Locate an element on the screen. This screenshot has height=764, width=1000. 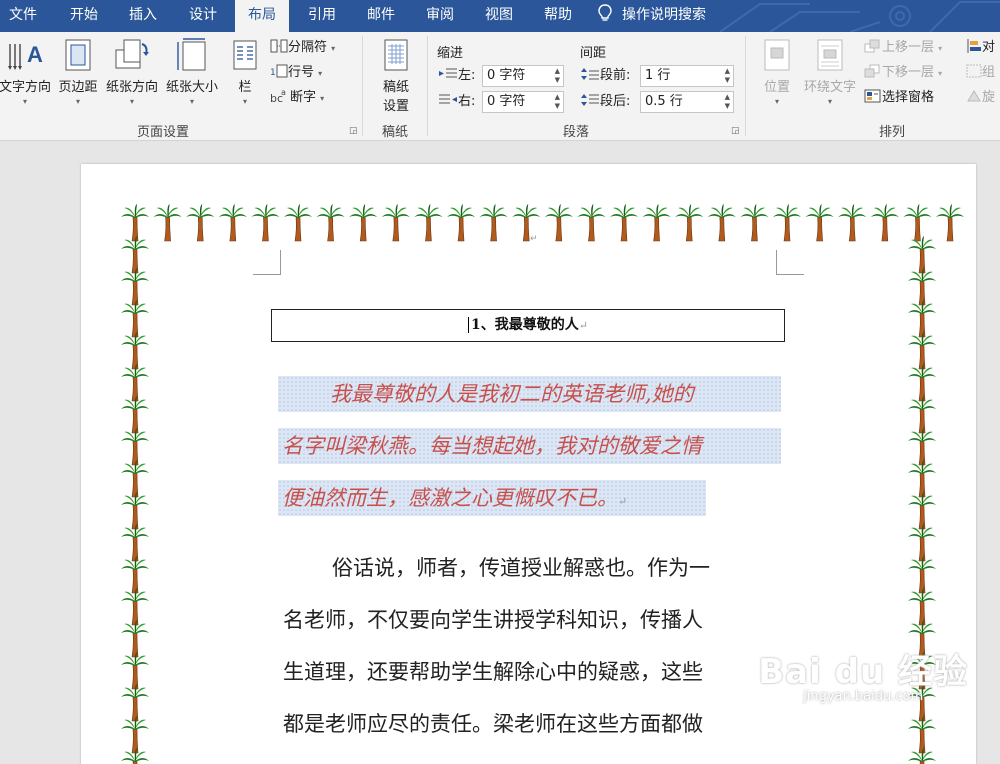
tell-me-search: 操作说明搜索 is located at coordinates (652, 16).